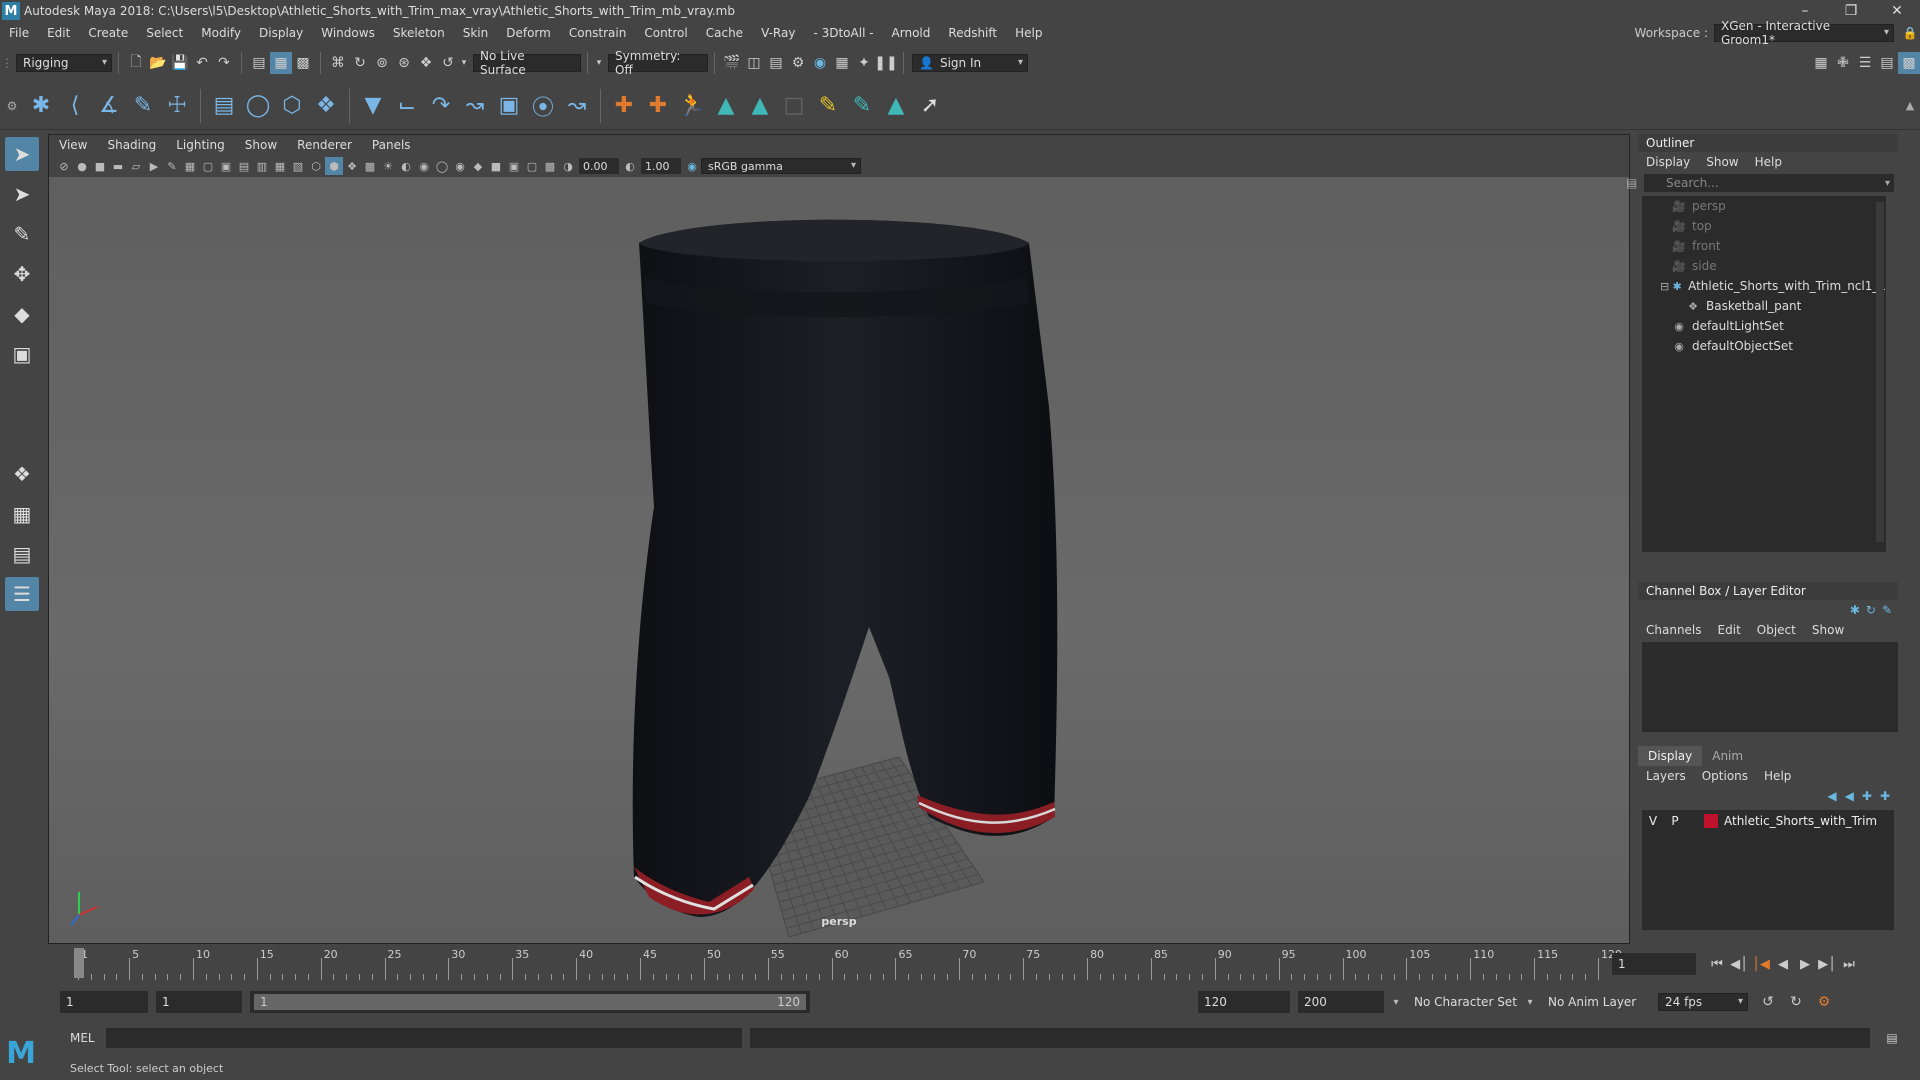  I want to click on quick-rig-icon: ▲, so click(896, 106).